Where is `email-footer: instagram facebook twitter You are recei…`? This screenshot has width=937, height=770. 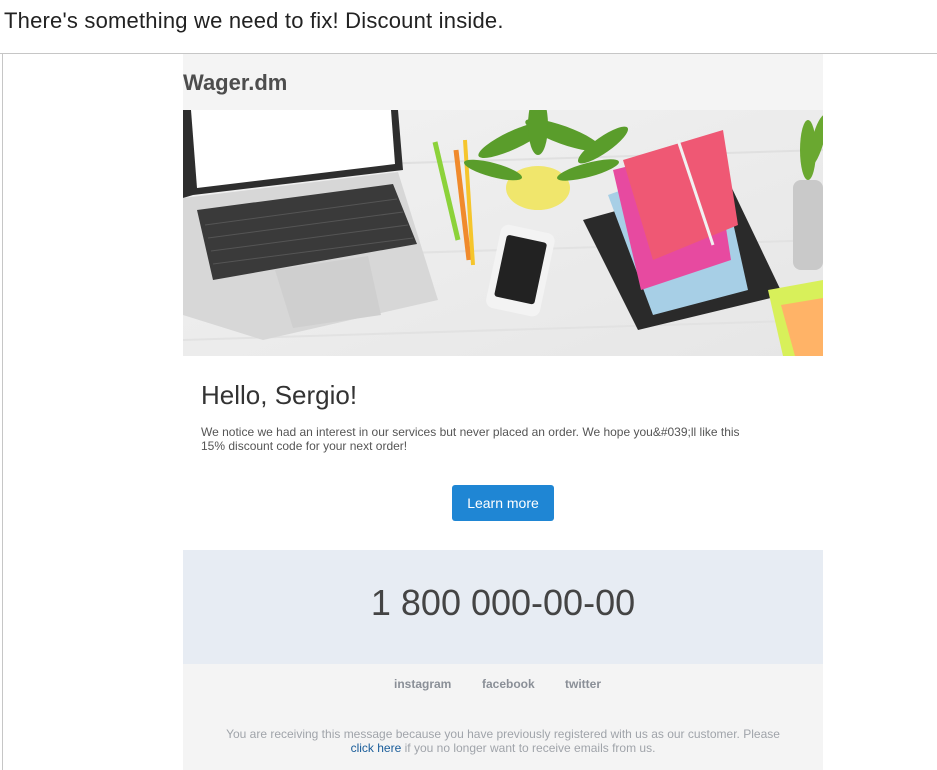
email-footer: instagram facebook twitter You are recei… is located at coordinates (503, 717).